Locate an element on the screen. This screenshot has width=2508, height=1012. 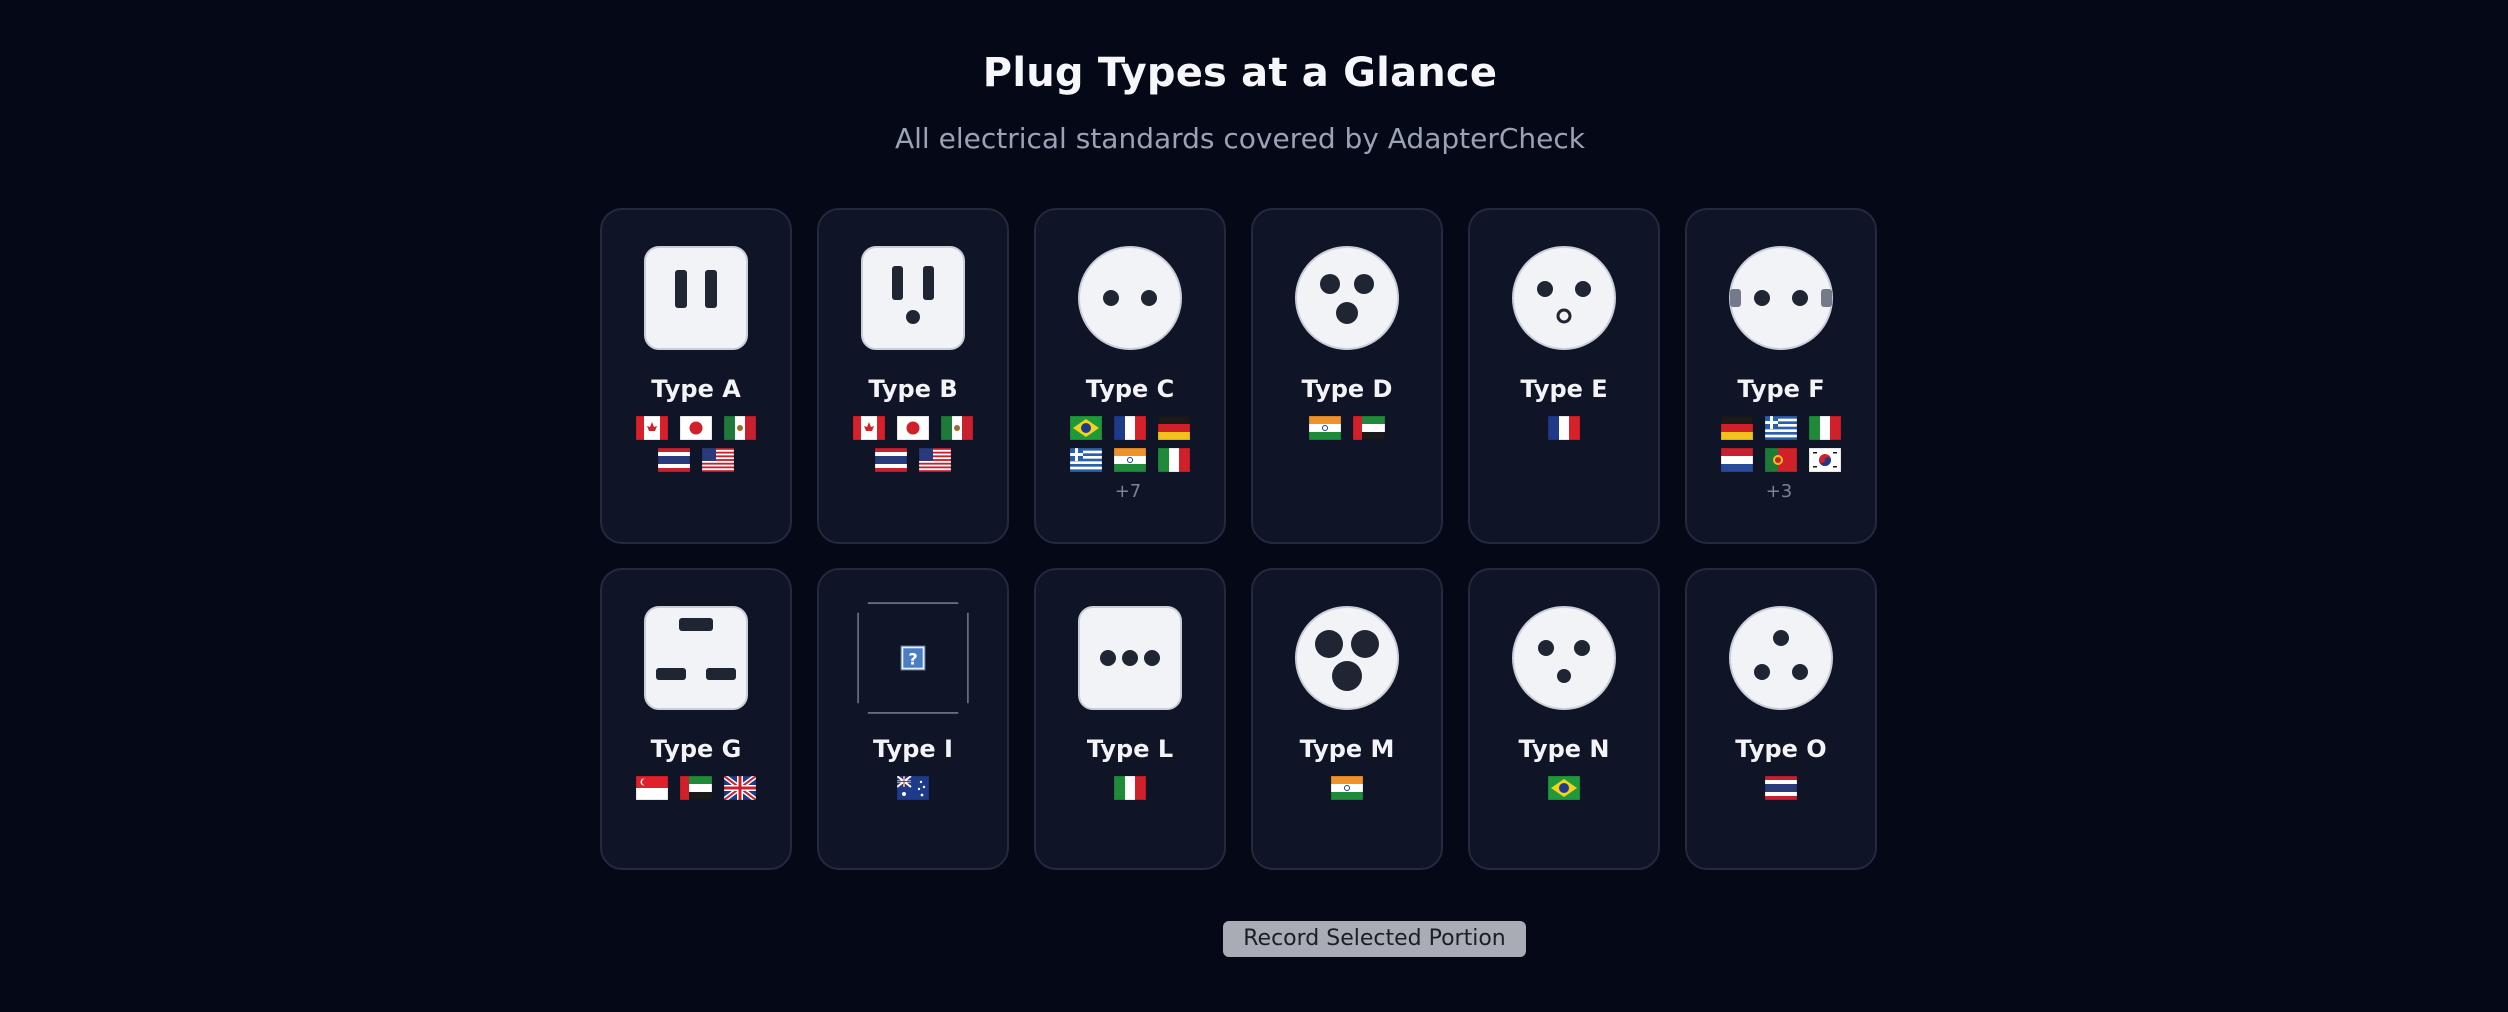
missing-image-icon: ? is located at coordinates (913, 658).